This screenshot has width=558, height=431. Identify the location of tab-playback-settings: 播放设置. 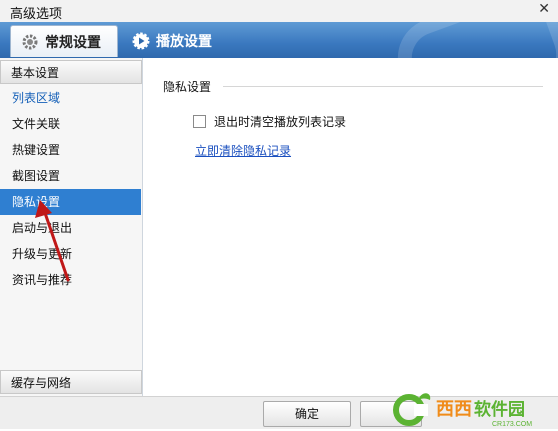
(172, 40).